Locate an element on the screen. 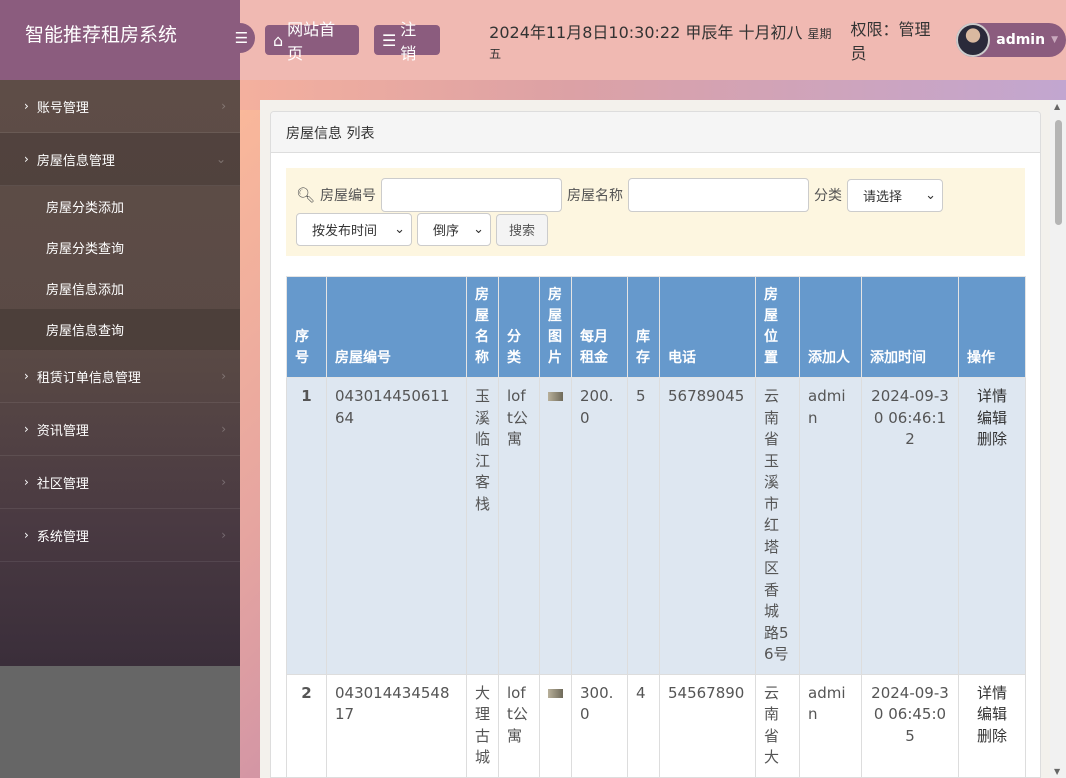 The image size is (1066, 778). house-name: 玉溪临江客栈 is located at coordinates (482, 526).